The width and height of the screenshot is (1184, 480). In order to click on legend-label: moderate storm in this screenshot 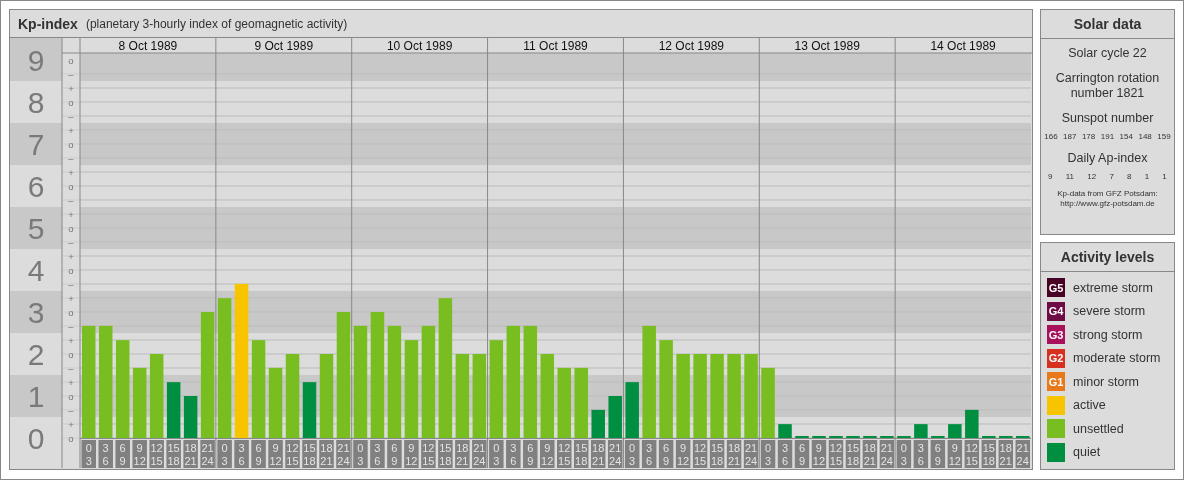, I will do `click(1117, 358)`.